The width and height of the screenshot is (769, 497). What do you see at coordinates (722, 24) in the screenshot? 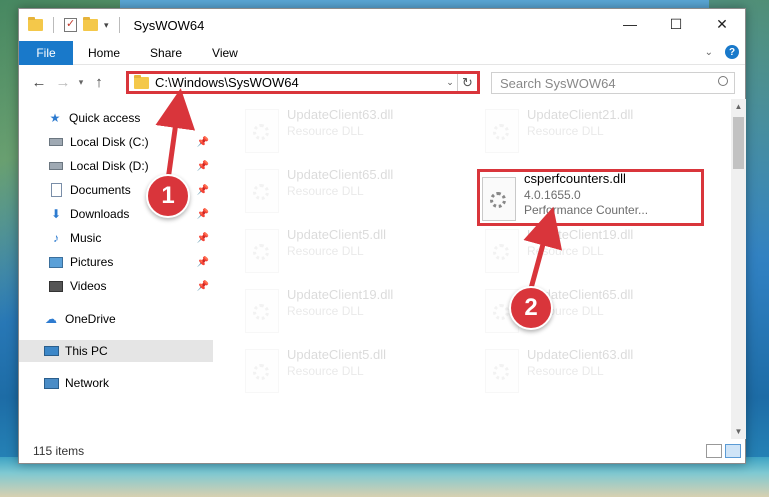
I see `close-button: ✕` at bounding box center [722, 24].